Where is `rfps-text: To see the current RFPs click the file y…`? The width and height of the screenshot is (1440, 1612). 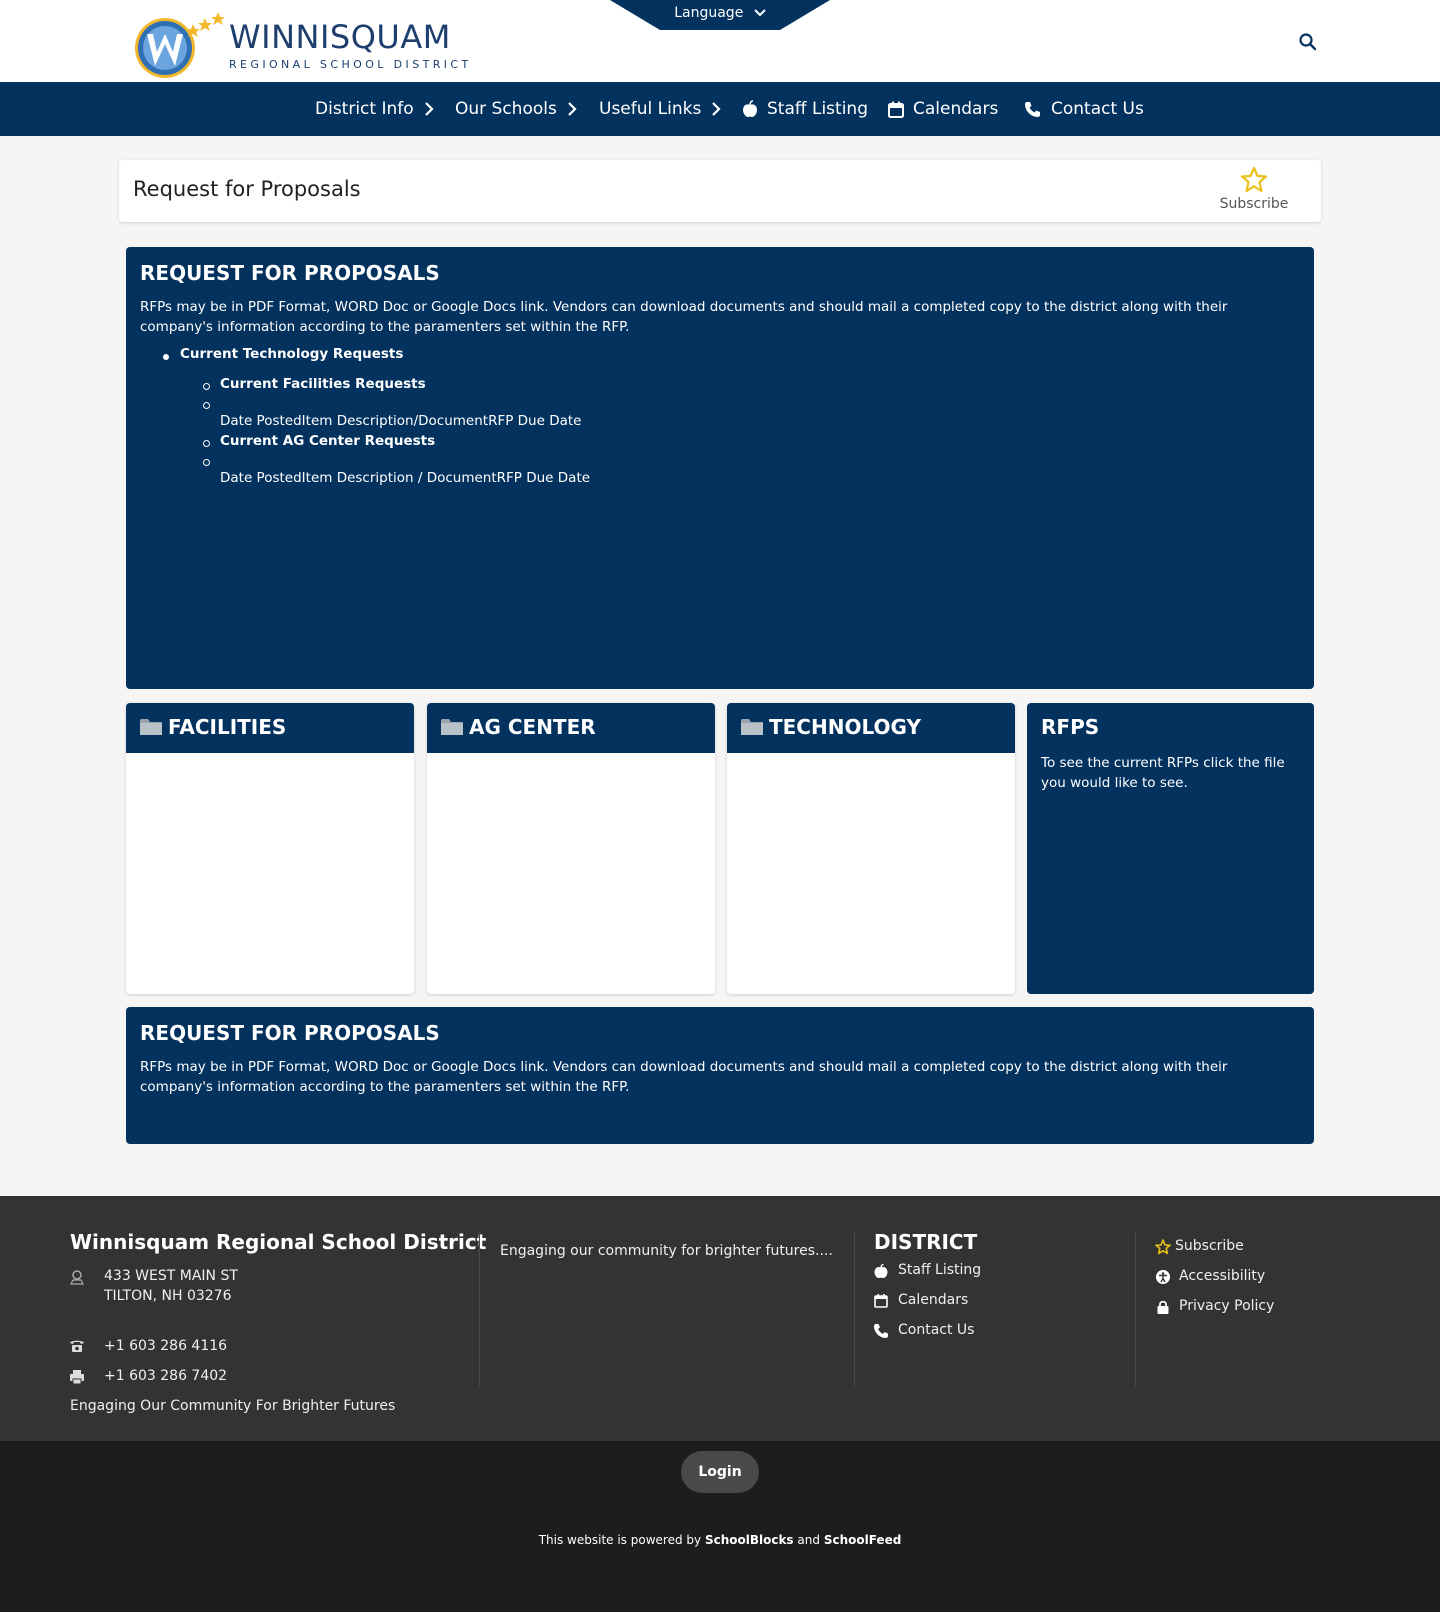
rfps-text: To see the current RFPs click the file y… is located at coordinates (1163, 773).